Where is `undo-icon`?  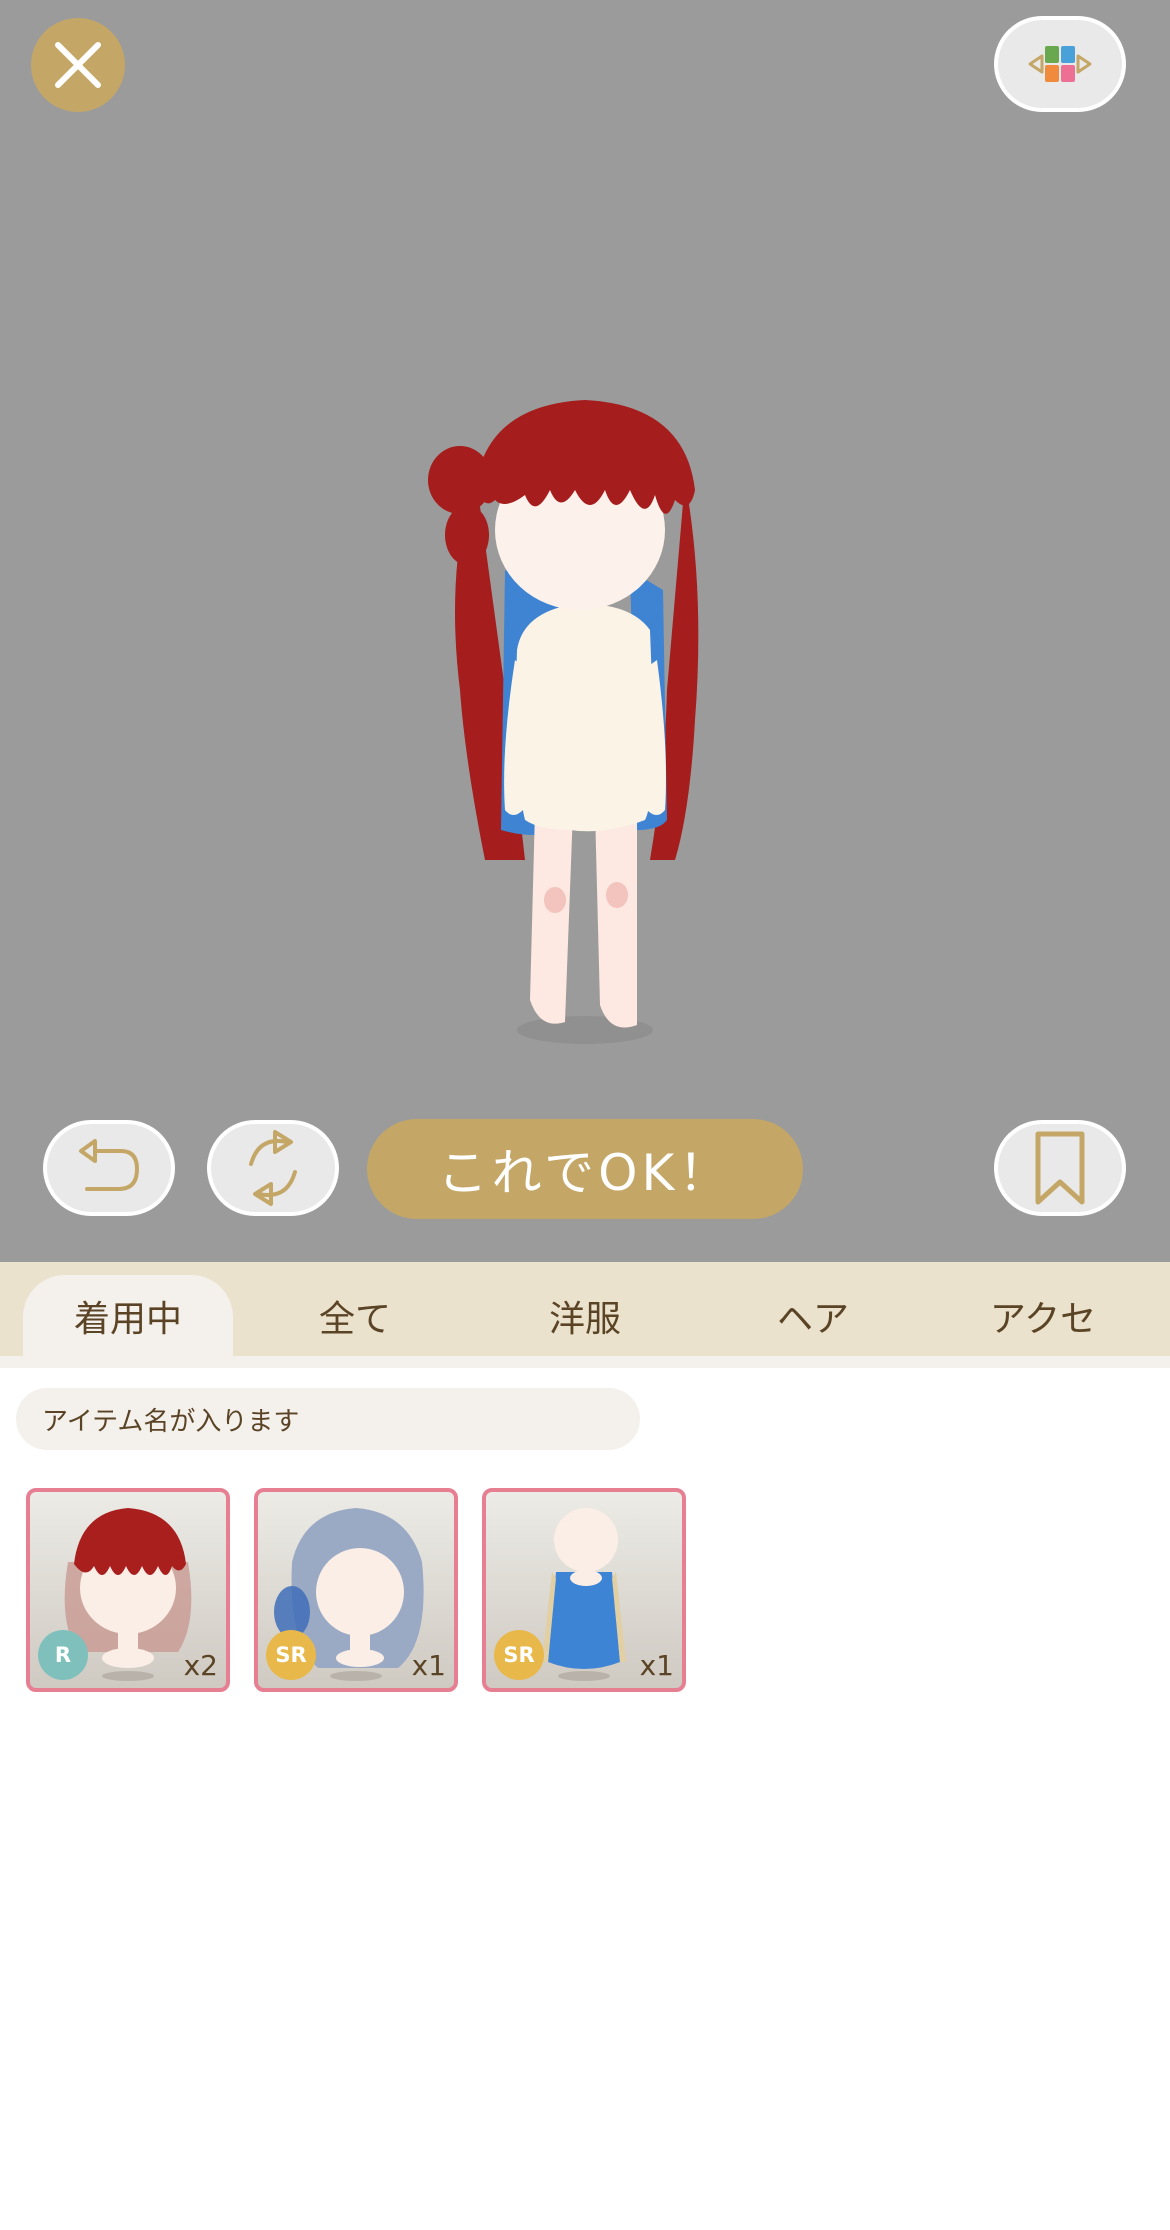 undo-icon is located at coordinates (109, 1165).